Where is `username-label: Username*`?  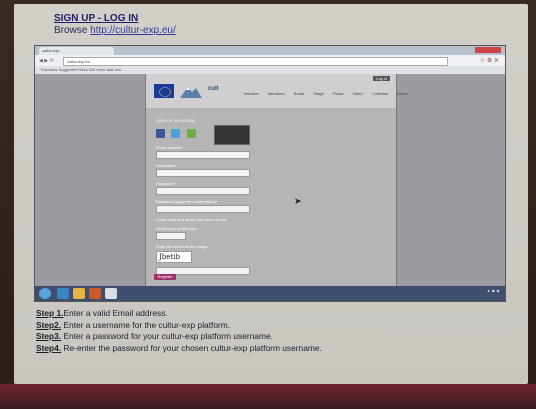
username-label: Username* is located at coordinates (166, 165).